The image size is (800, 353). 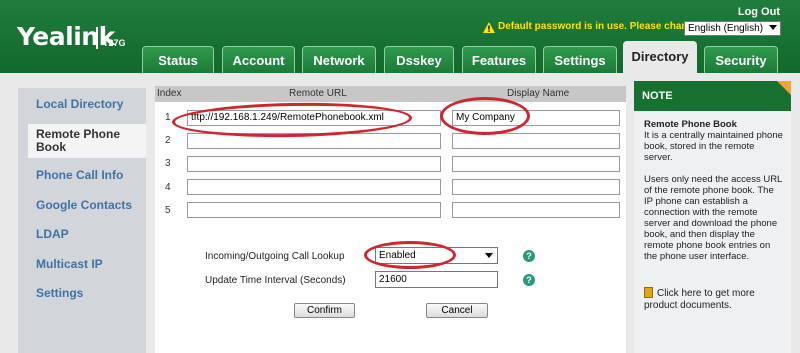 What do you see at coordinates (178, 59) in the screenshot?
I see `tab-status: Status` at bounding box center [178, 59].